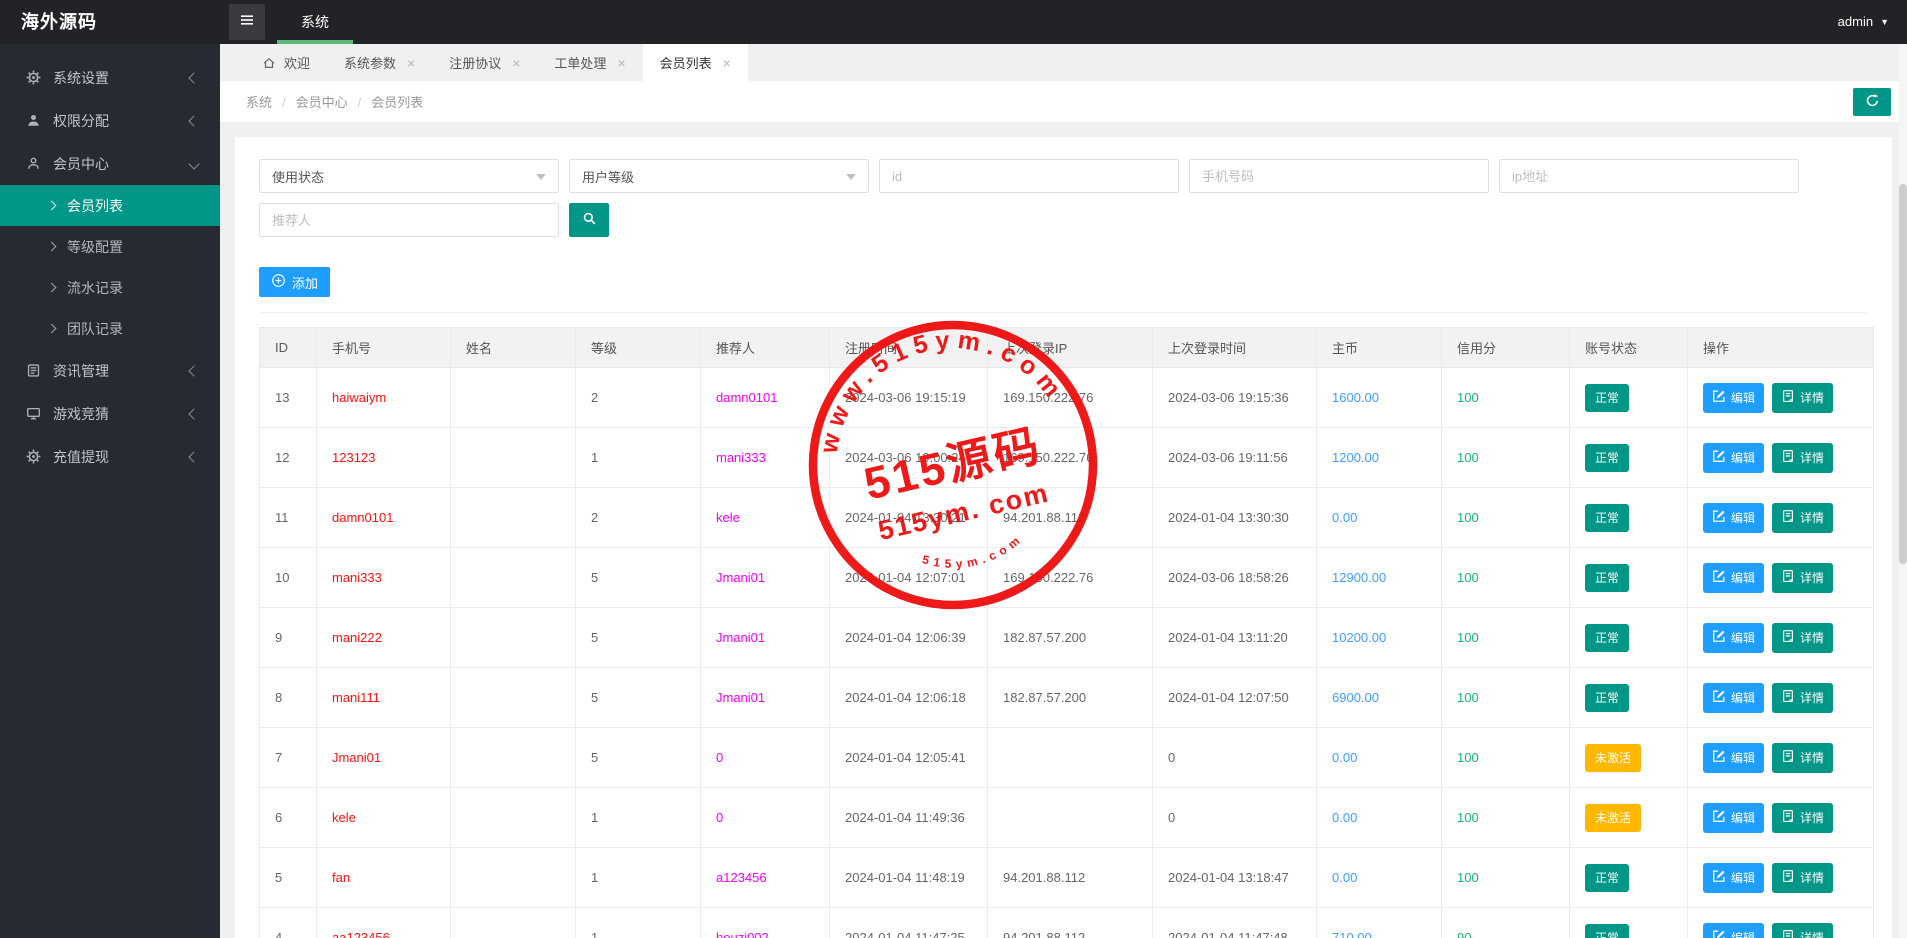 The width and height of the screenshot is (1907, 938). Describe the element at coordinates (383, 817) in the screenshot. I see `cell-phone: kele` at that location.